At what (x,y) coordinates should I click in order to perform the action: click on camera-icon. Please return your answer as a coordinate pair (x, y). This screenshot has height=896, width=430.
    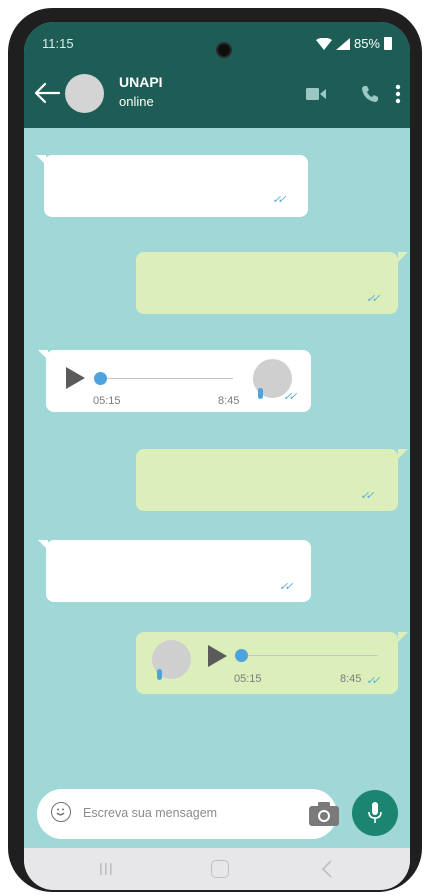
    Looking at the image, I should click on (324, 814).